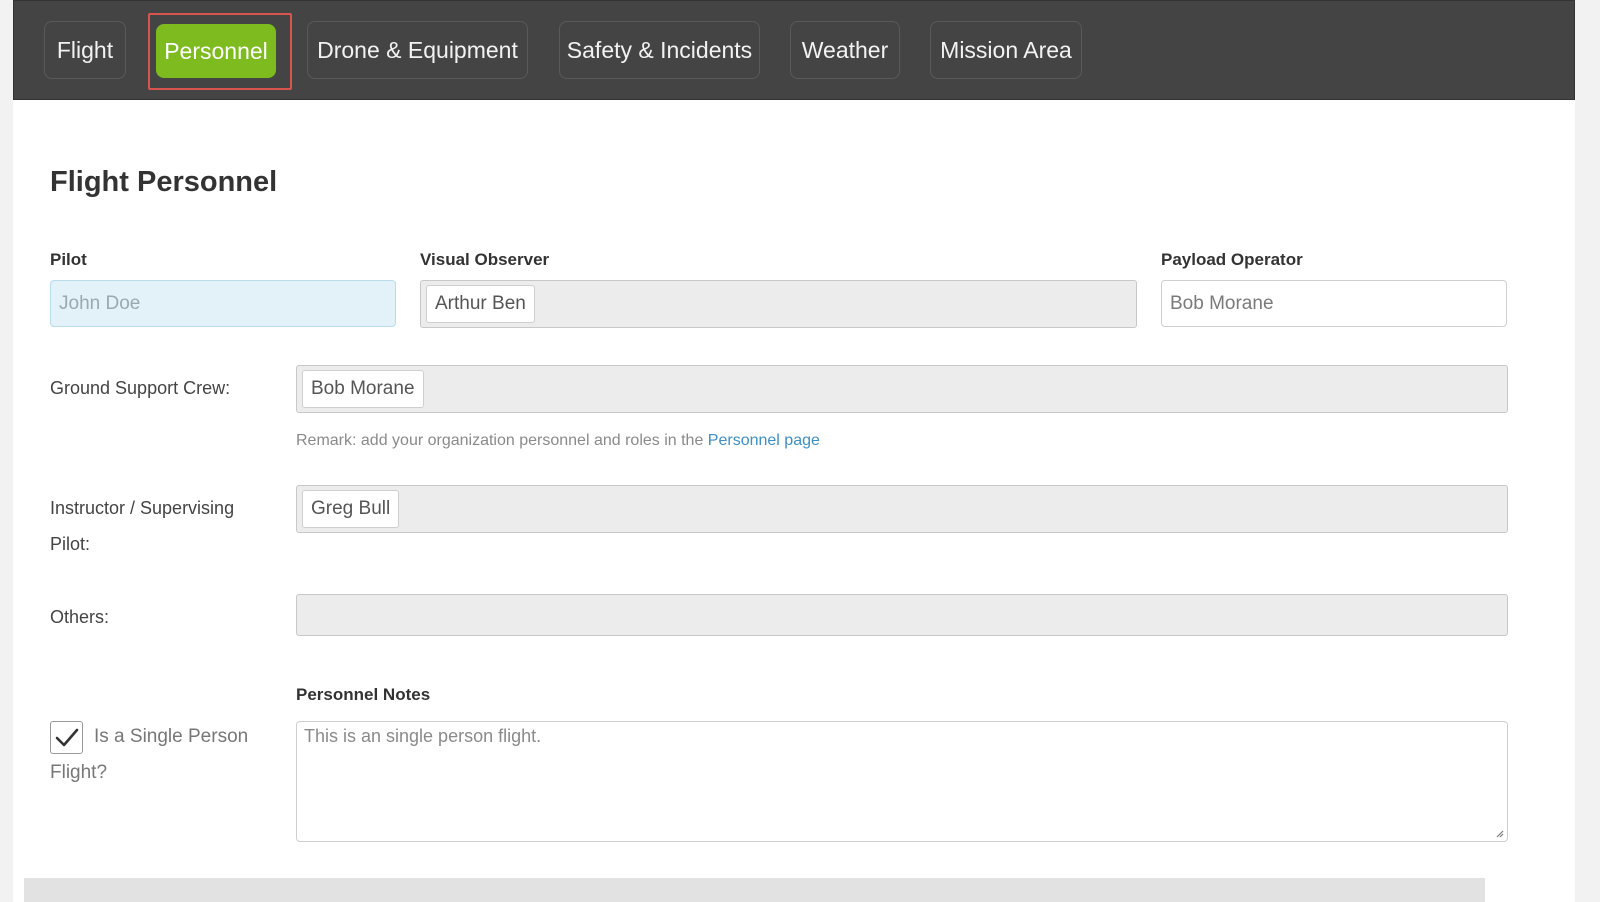 This screenshot has width=1600, height=902. Describe the element at coordinates (902, 509) in the screenshot. I see `instructor-field: Greg Bull` at that location.